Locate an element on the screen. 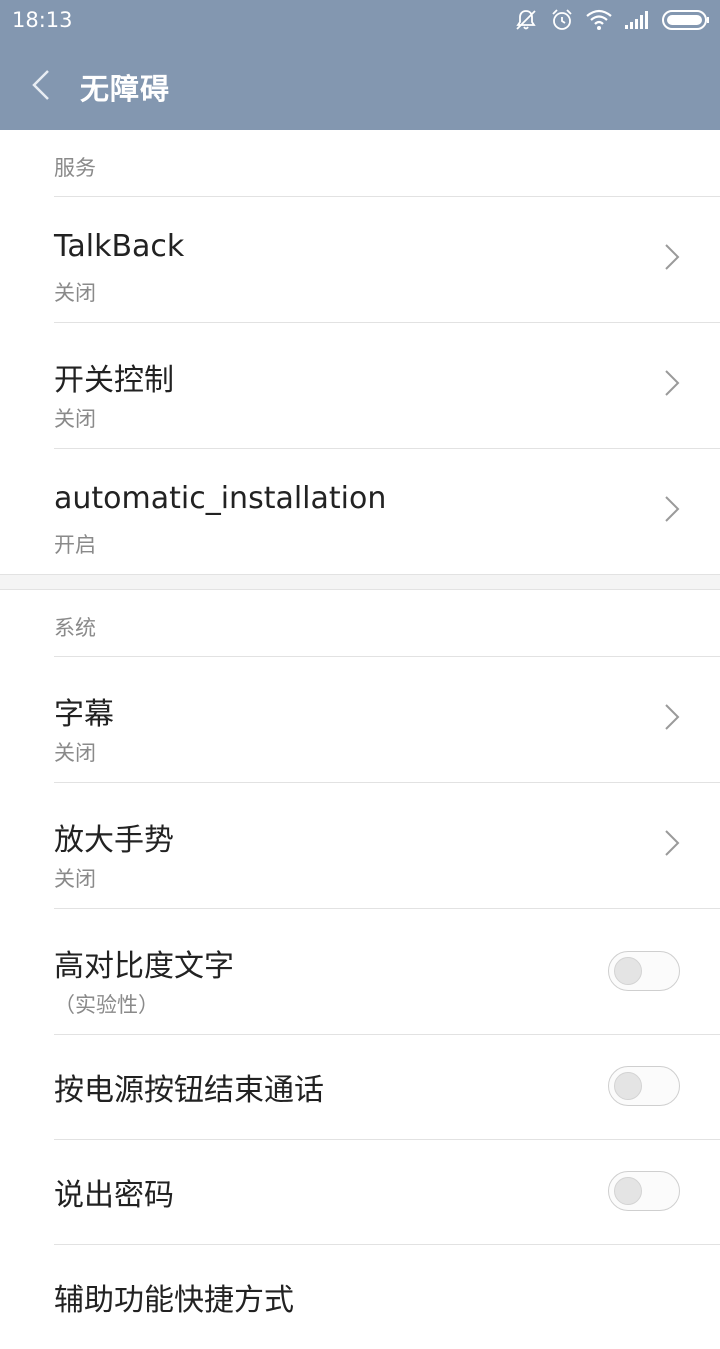 This screenshot has height=1349, width=720. list-item-speak-passwords: 说出密码 is located at coordinates (387, 1191).